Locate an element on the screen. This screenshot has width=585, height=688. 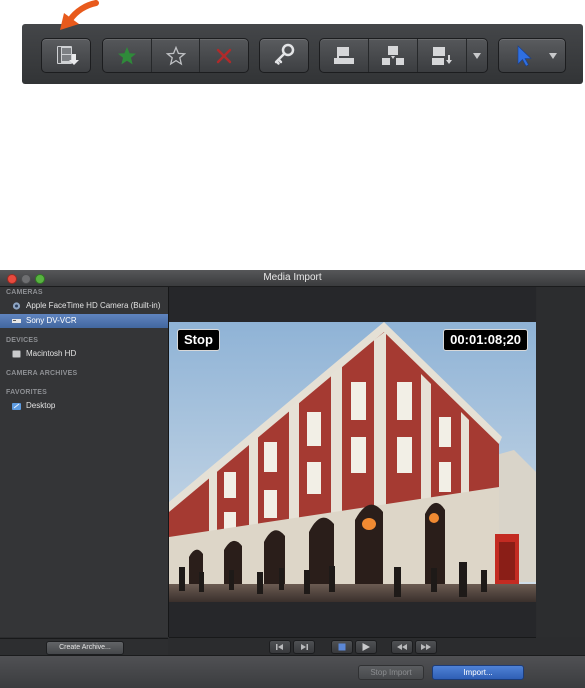
sidebar-item-desktop: Desktop is located at coordinates (84, 406).